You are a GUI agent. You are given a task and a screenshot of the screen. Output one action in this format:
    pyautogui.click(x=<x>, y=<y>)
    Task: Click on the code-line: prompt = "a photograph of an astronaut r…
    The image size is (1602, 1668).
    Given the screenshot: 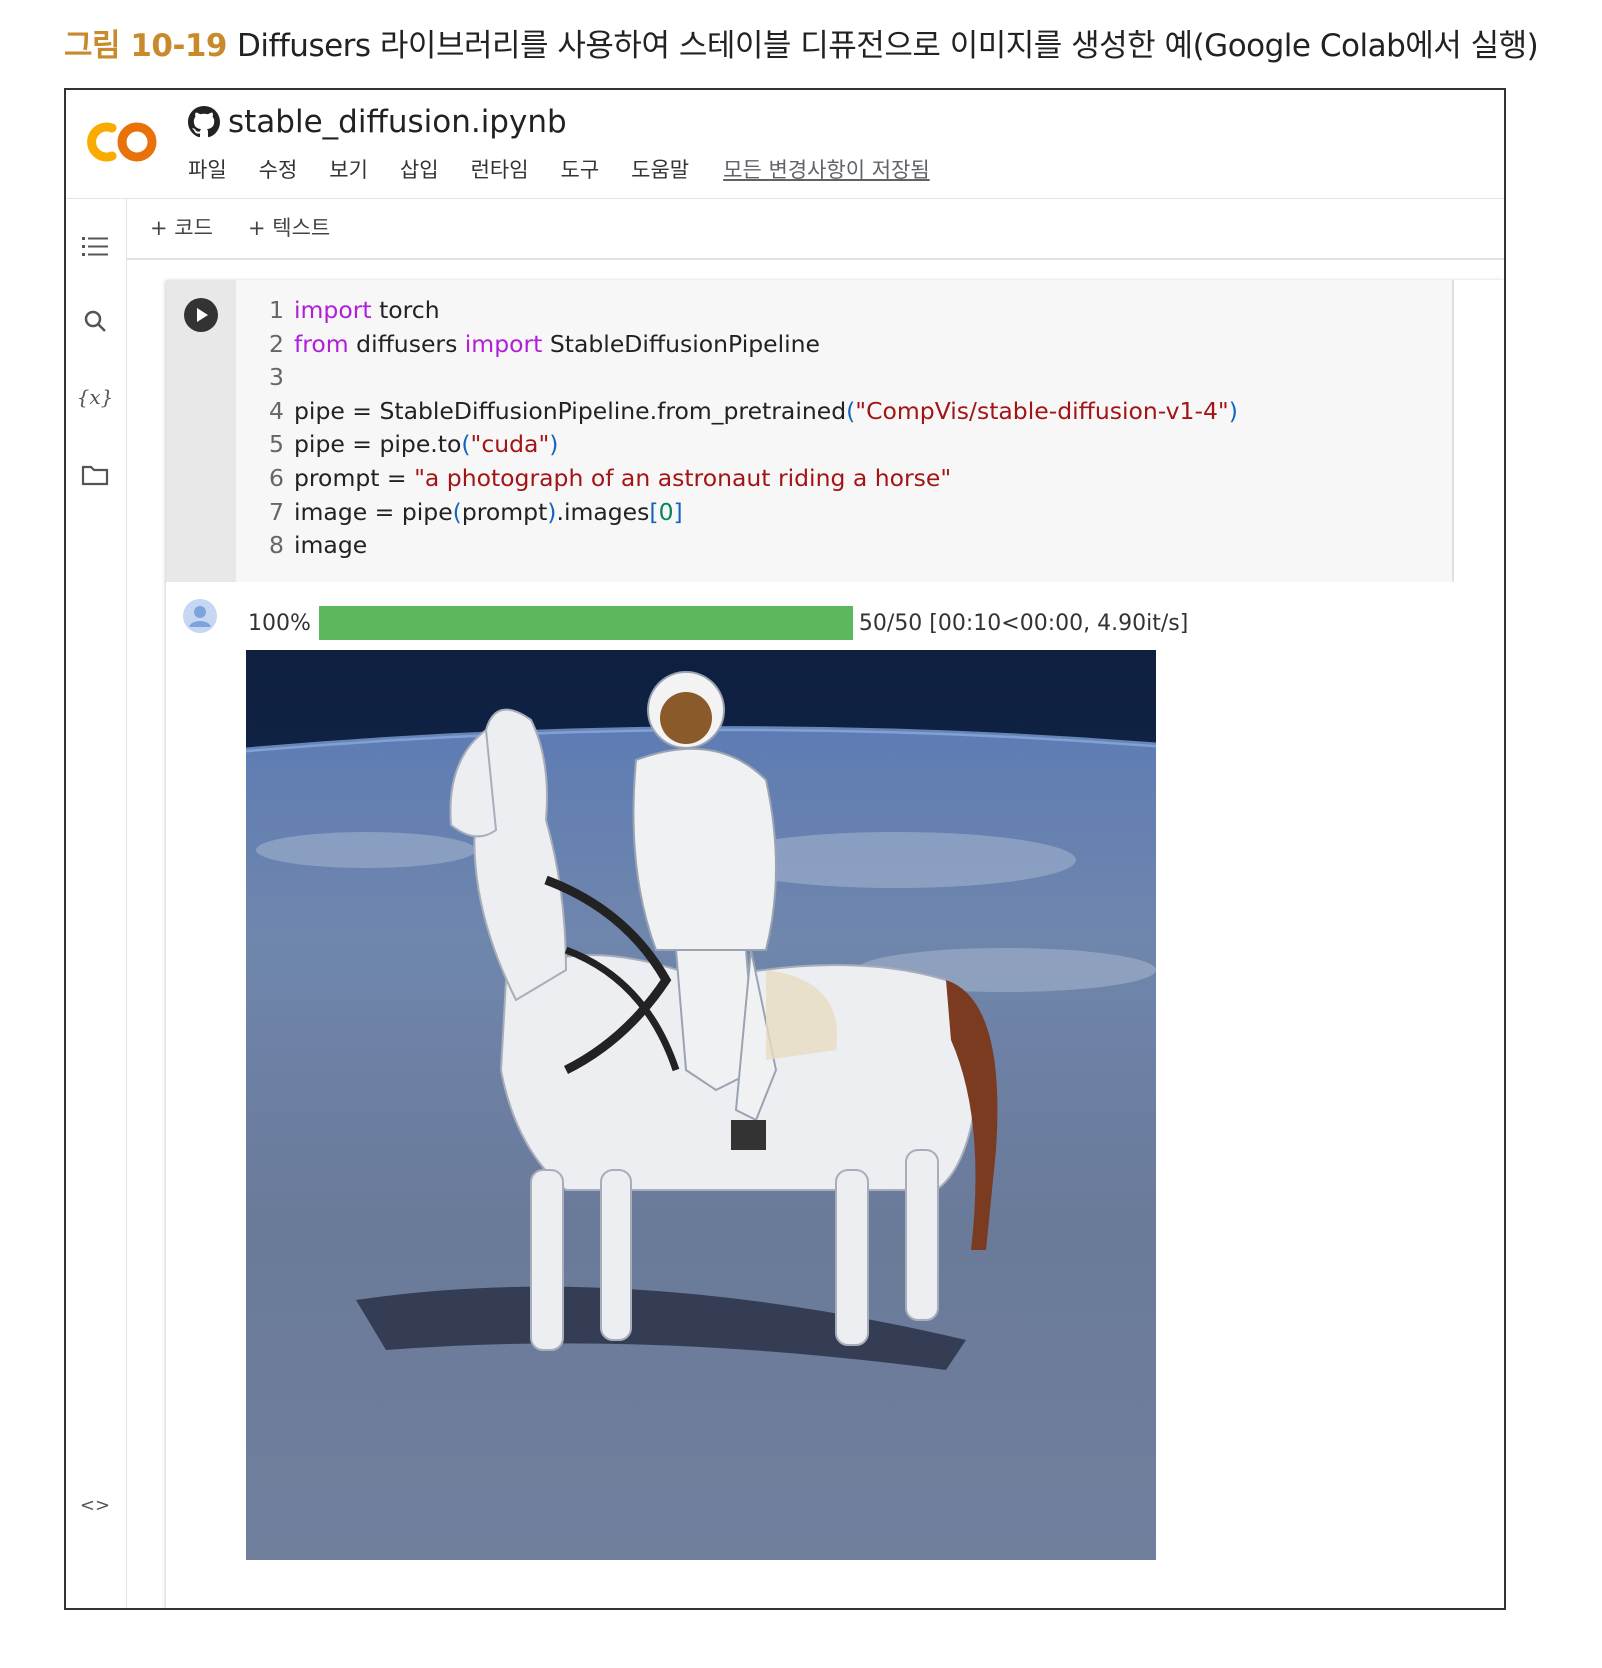 What is the action you would take?
    pyautogui.click(x=623, y=477)
    